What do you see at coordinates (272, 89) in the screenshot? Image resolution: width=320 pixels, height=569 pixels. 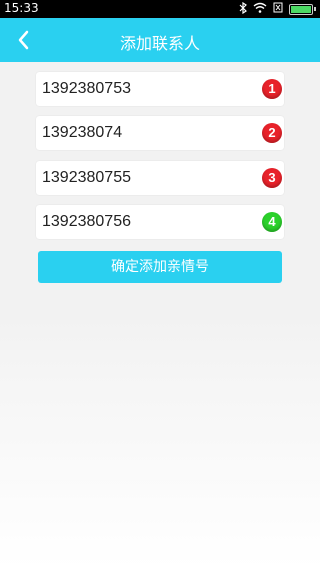 I see `number-badge-1: 1` at bounding box center [272, 89].